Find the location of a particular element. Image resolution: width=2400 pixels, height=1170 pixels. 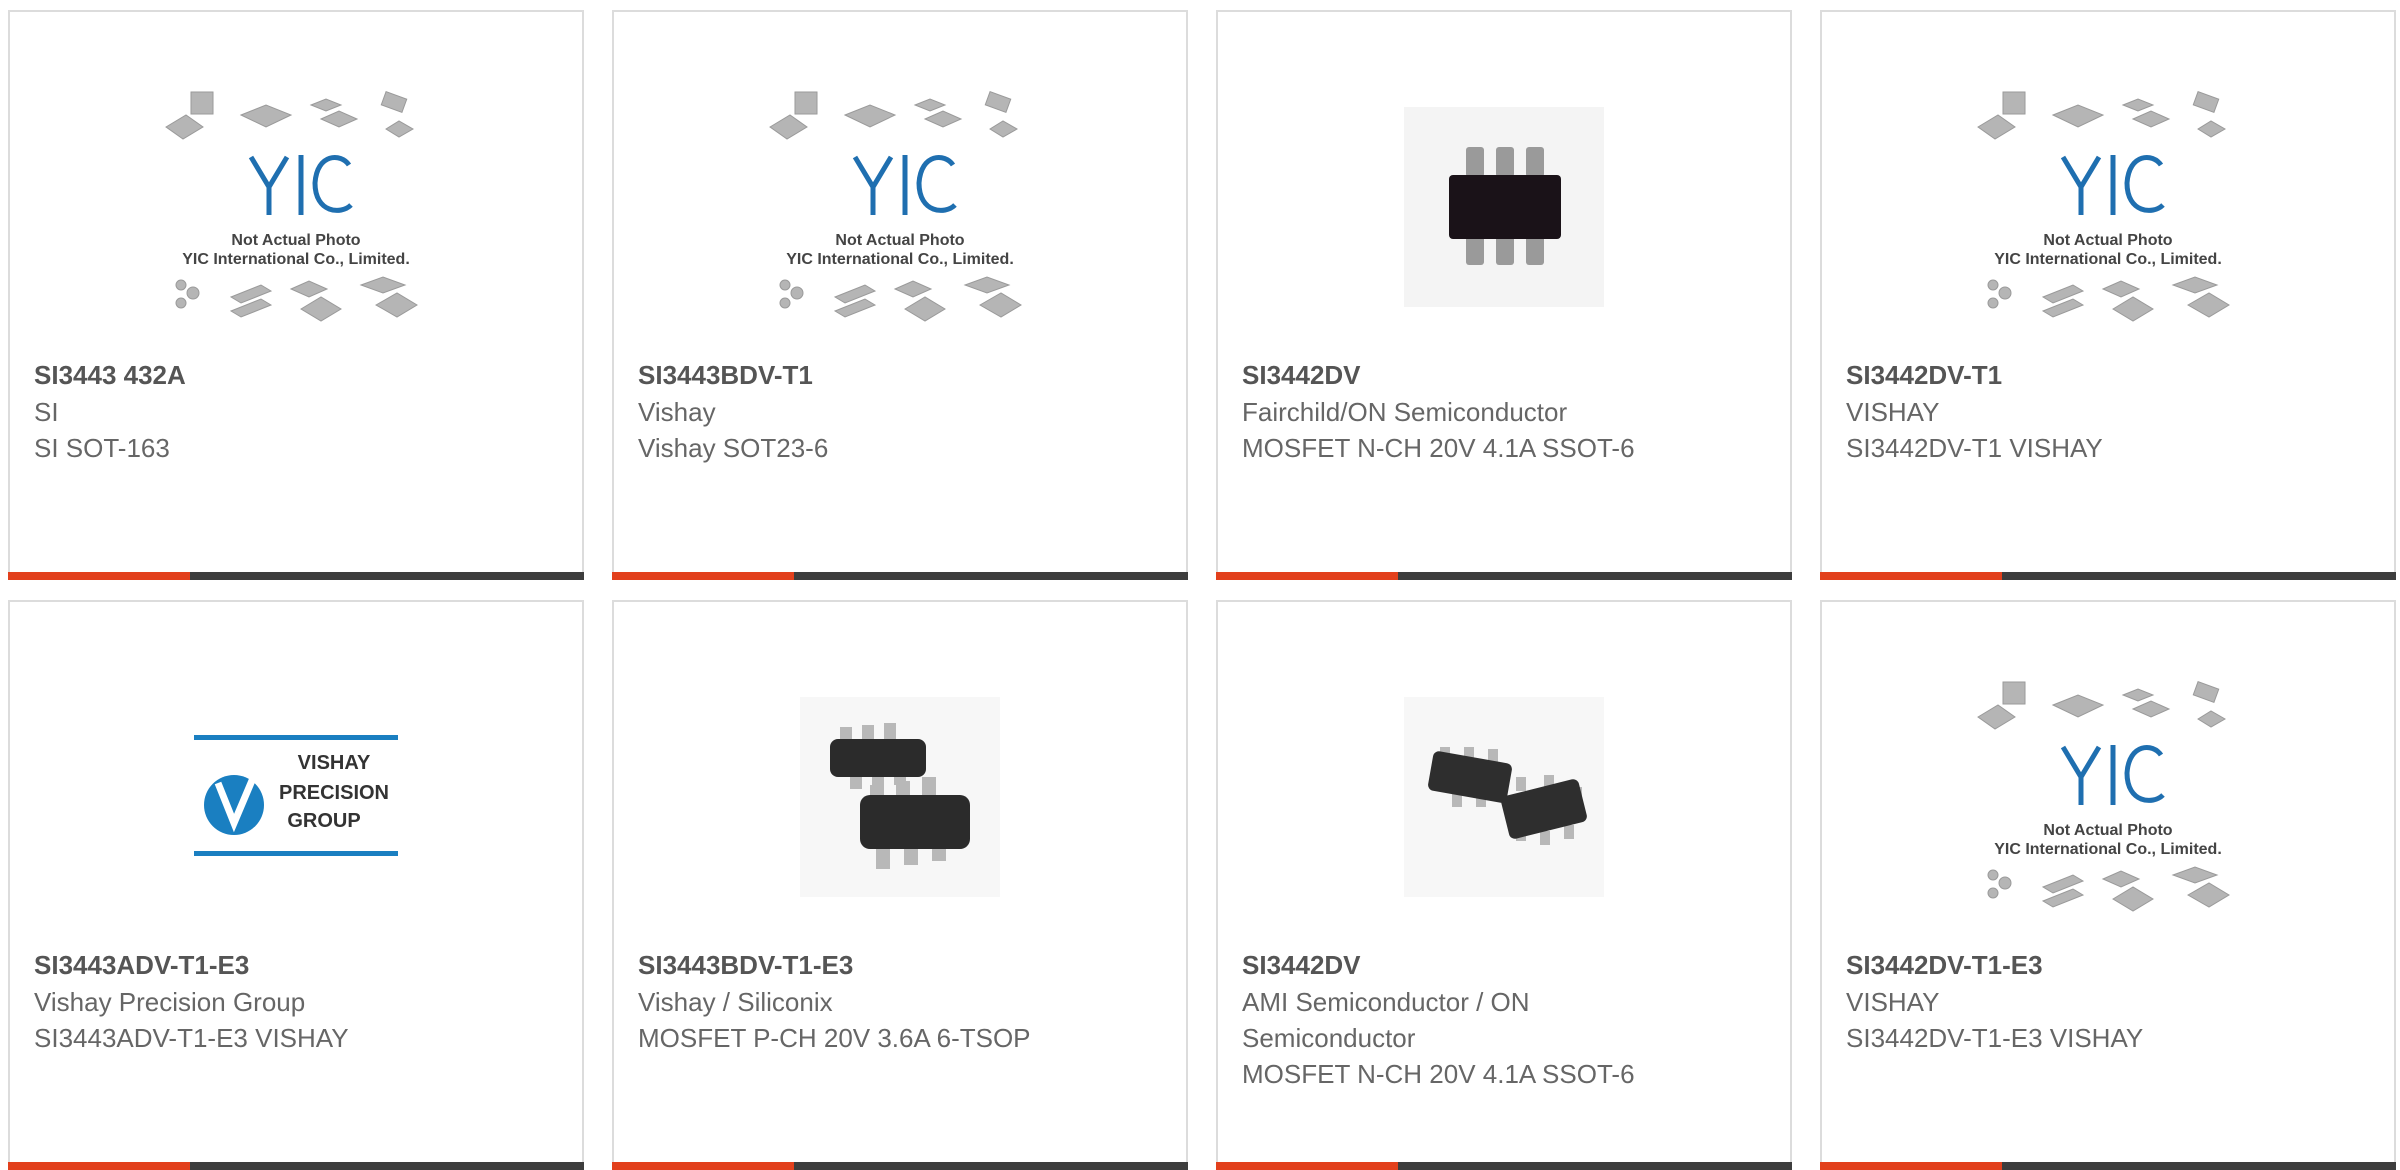

sot6-chip-image is located at coordinates (1504, 207).